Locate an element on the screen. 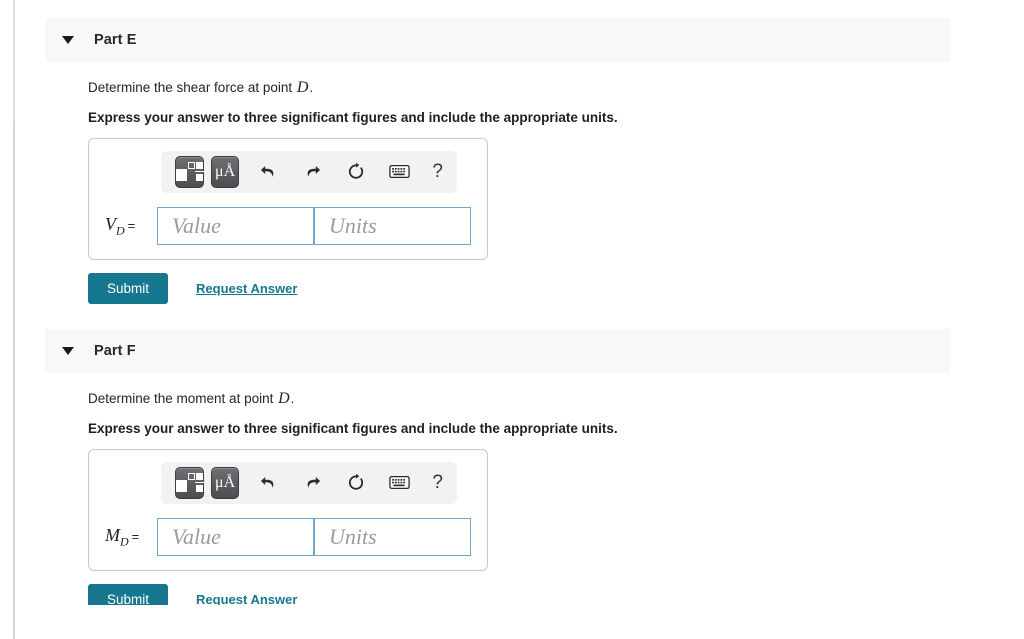  prompt-variable-e: D is located at coordinates (302, 87).